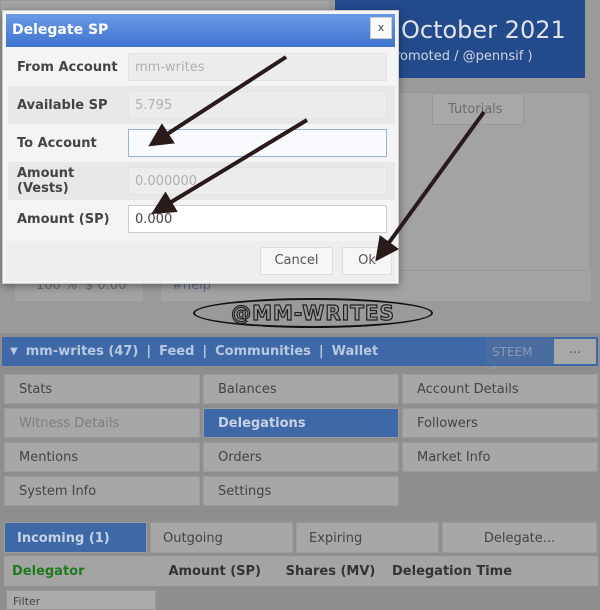 Image resolution: width=600 pixels, height=610 pixels. I want to click on field-to-account: To Account, so click(201, 143).